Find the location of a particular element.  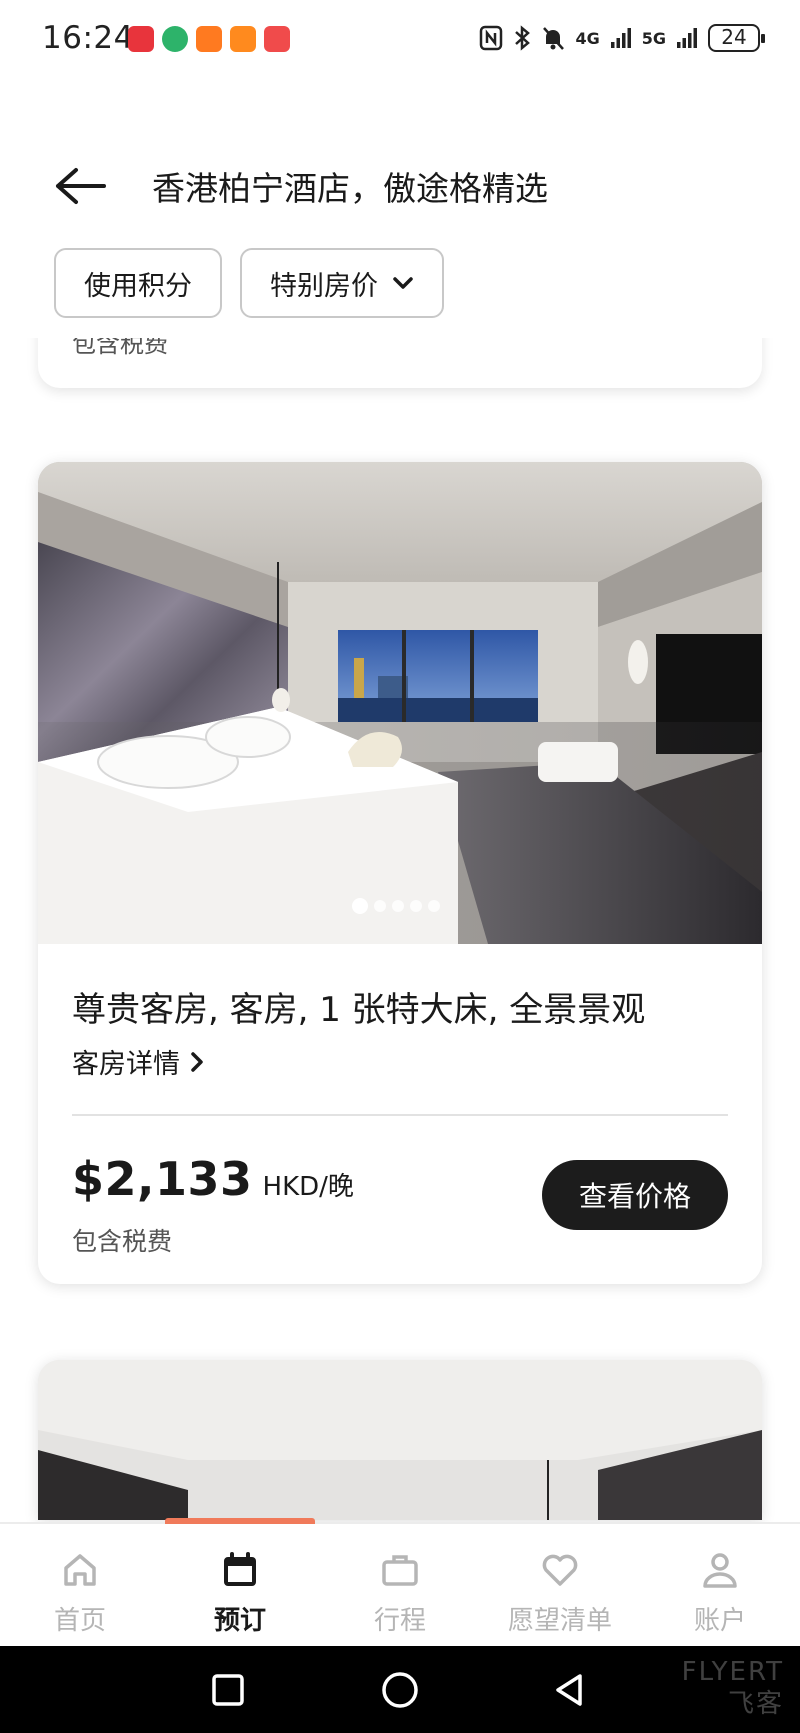

briefcase-icon is located at coordinates (400, 1570).